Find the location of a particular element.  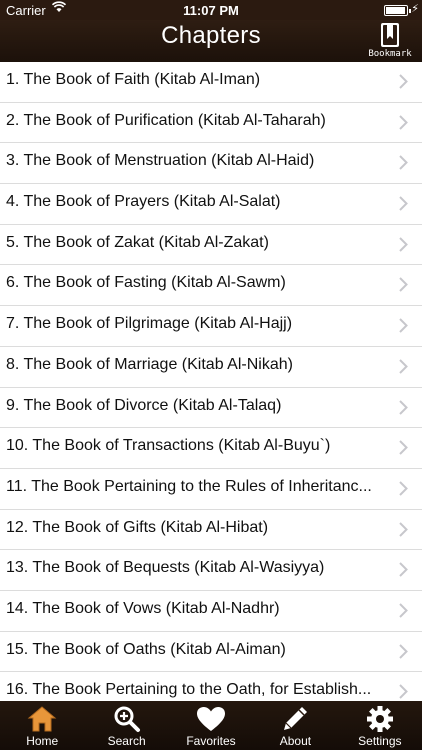

chapter-label: 8. The Book of Marriage (Kitab Al-Nikah) is located at coordinates (149, 364).